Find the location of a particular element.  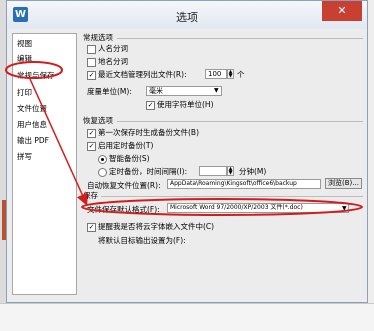

format-highlight-ellipse is located at coordinates (222, 207).